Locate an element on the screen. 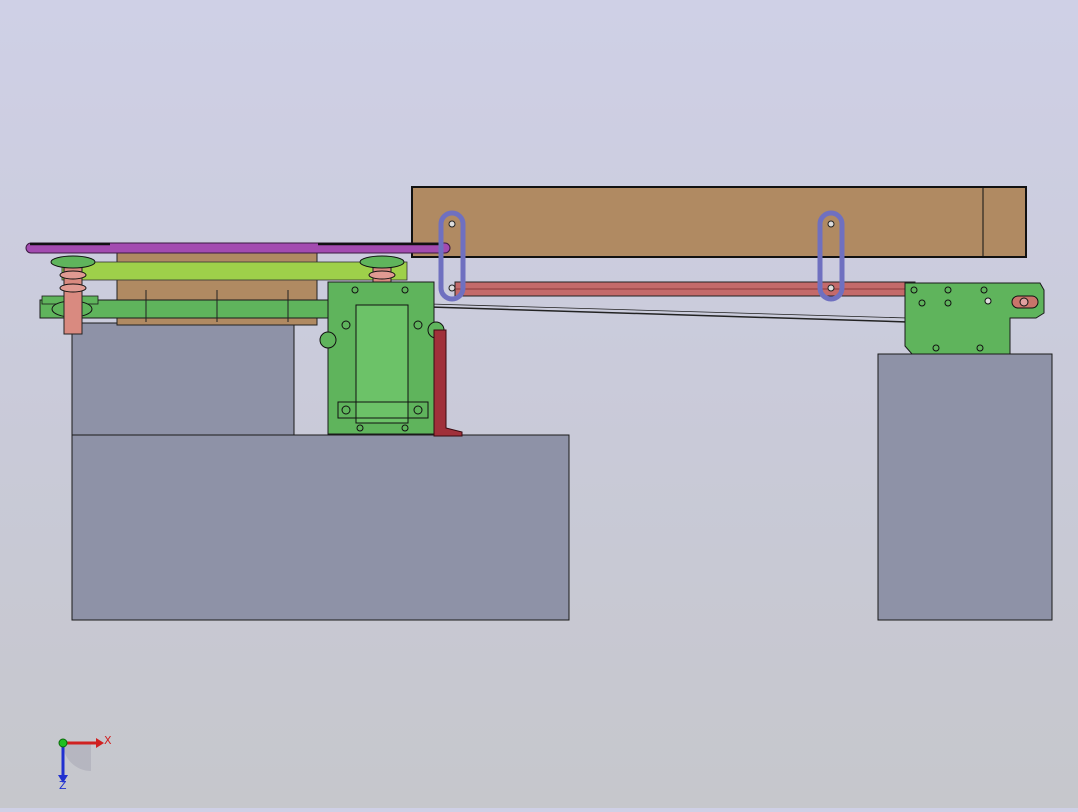  dark-red-motor is located at coordinates (448, 383).